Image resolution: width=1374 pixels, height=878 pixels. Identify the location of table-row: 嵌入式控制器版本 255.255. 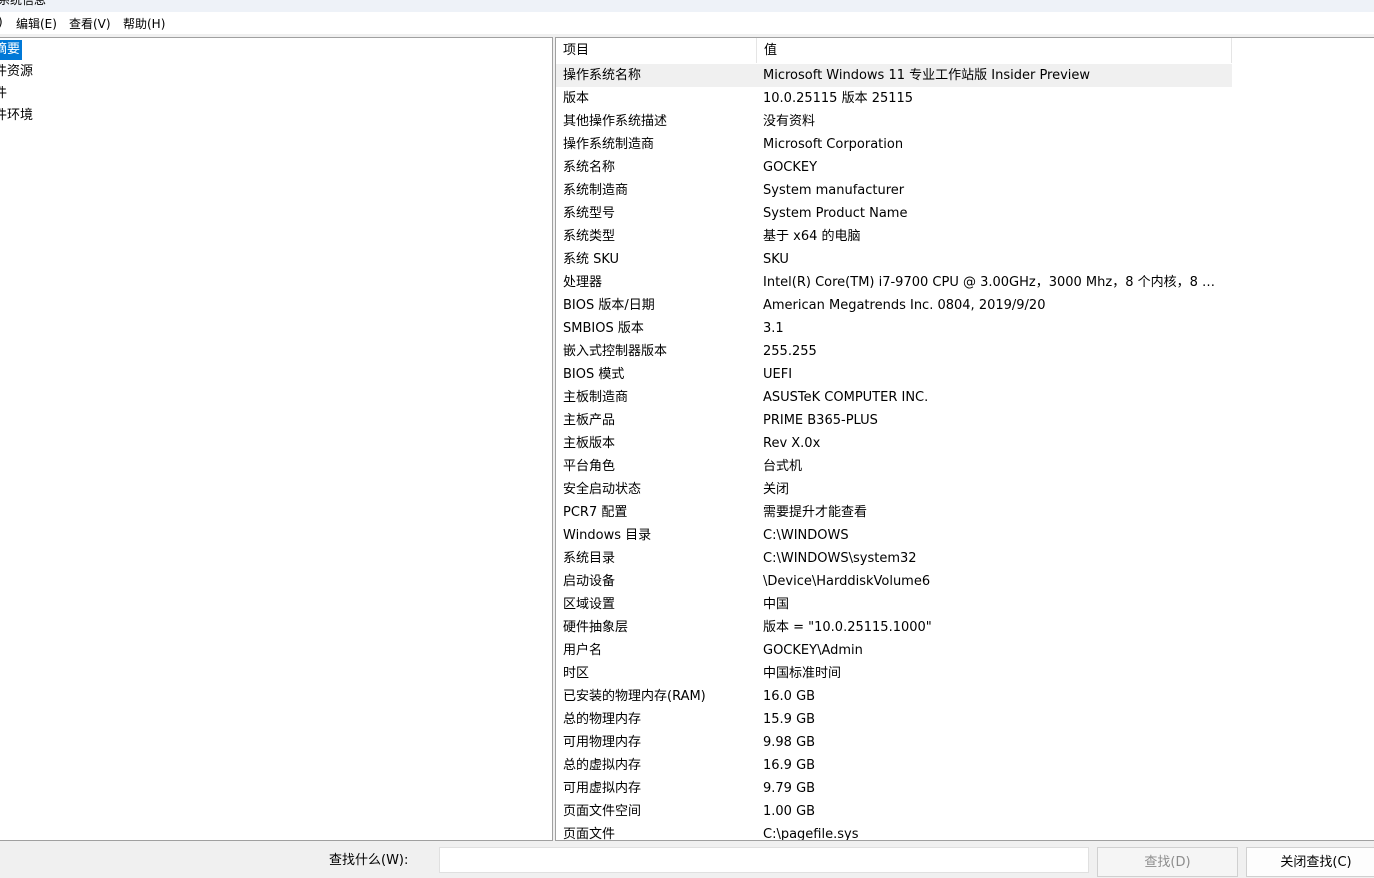
(894, 351).